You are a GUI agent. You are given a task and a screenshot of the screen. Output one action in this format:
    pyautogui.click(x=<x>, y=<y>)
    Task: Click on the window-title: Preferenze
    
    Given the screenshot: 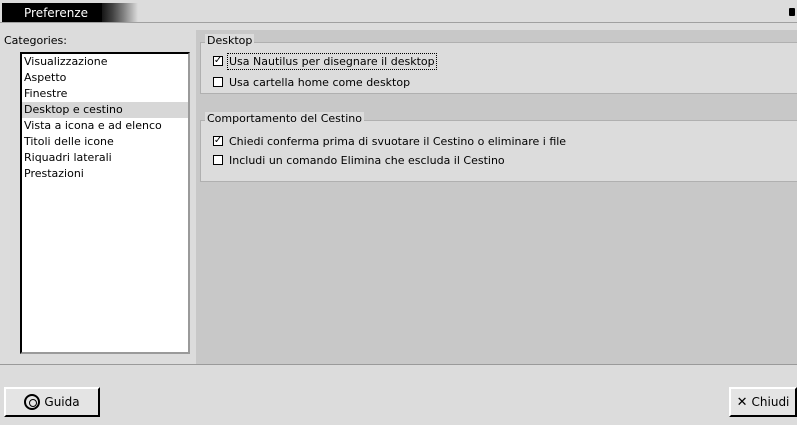 What is the action you would take?
    pyautogui.click(x=70, y=12)
    